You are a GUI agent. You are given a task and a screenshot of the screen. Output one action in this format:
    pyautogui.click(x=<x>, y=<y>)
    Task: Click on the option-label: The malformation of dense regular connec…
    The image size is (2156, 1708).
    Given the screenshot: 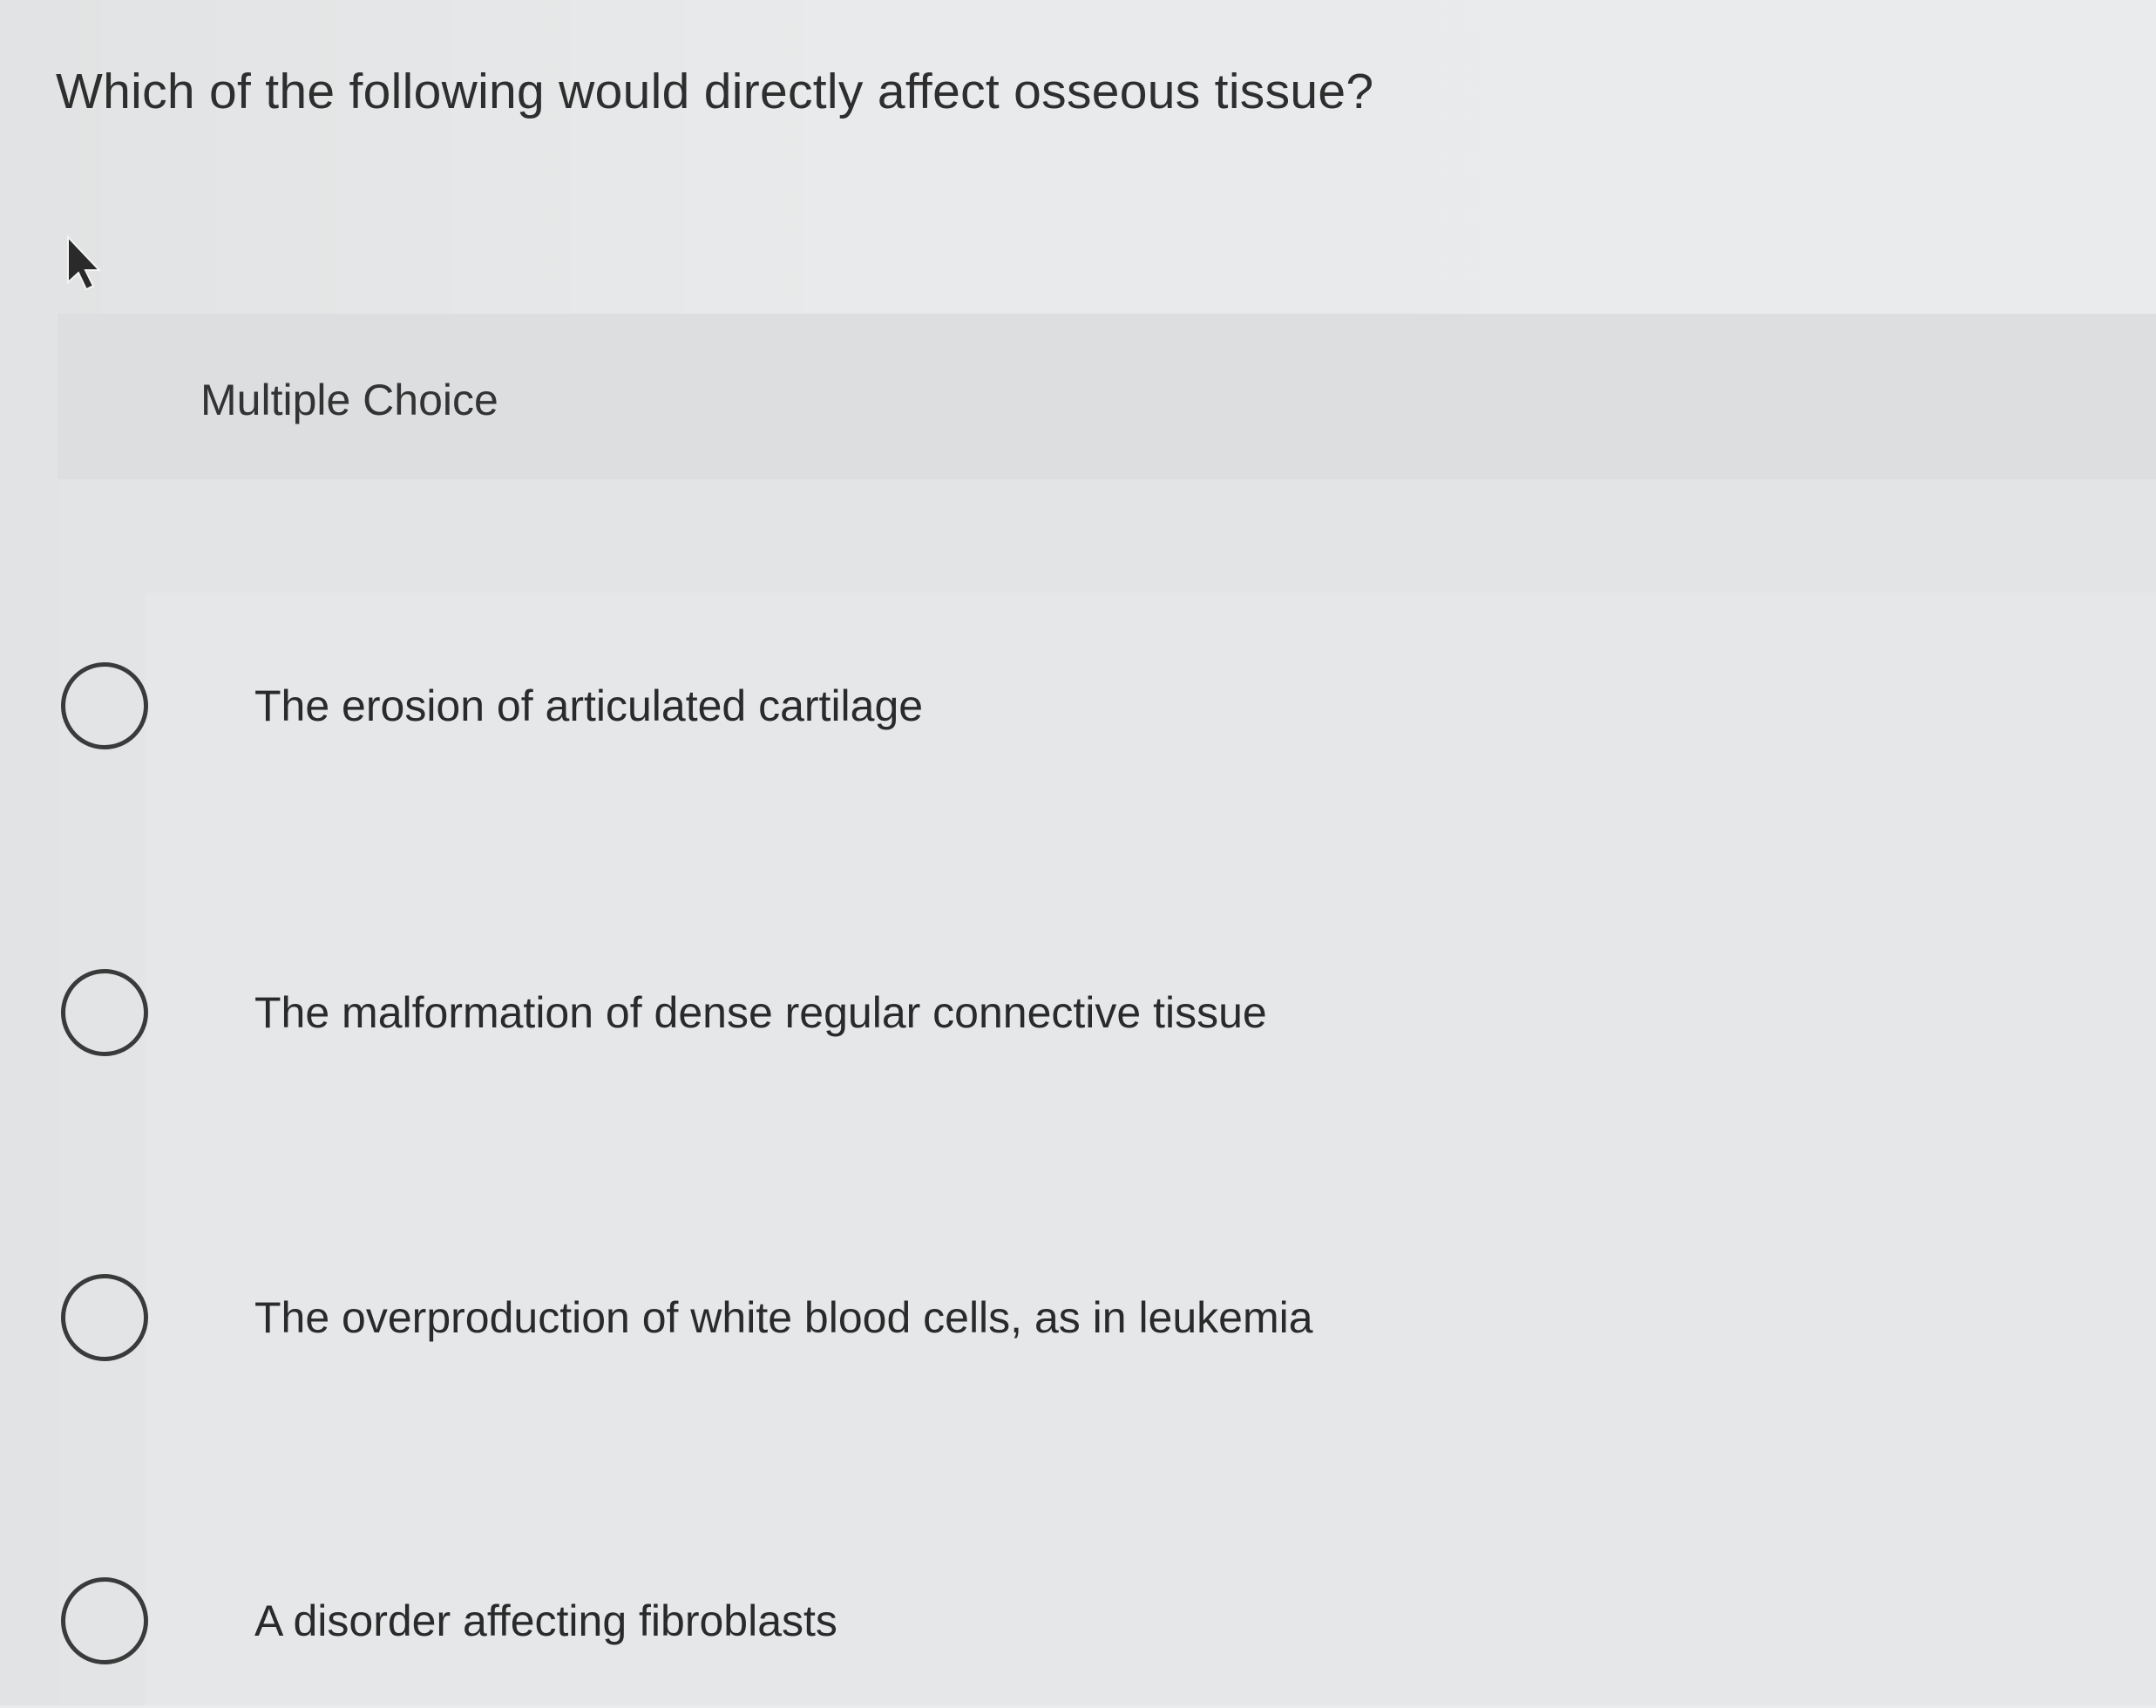 What is the action you would take?
    pyautogui.click(x=760, y=1012)
    